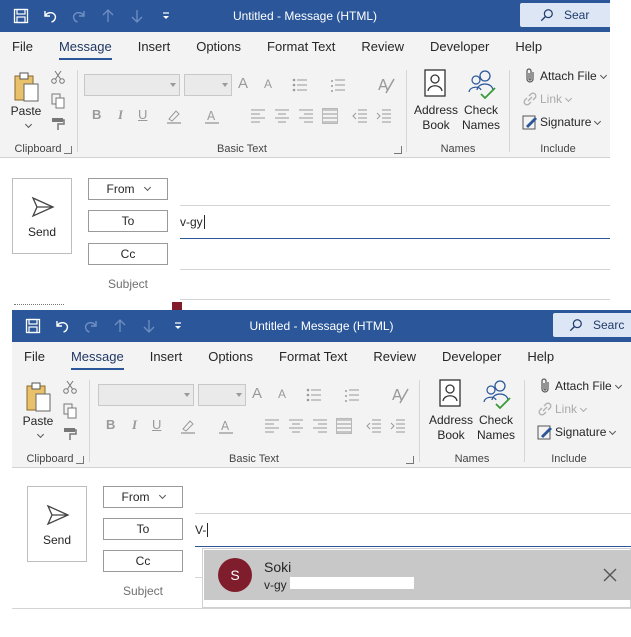  Describe the element at coordinates (28, 124) in the screenshot. I see `paste-dropdown-icon` at that location.